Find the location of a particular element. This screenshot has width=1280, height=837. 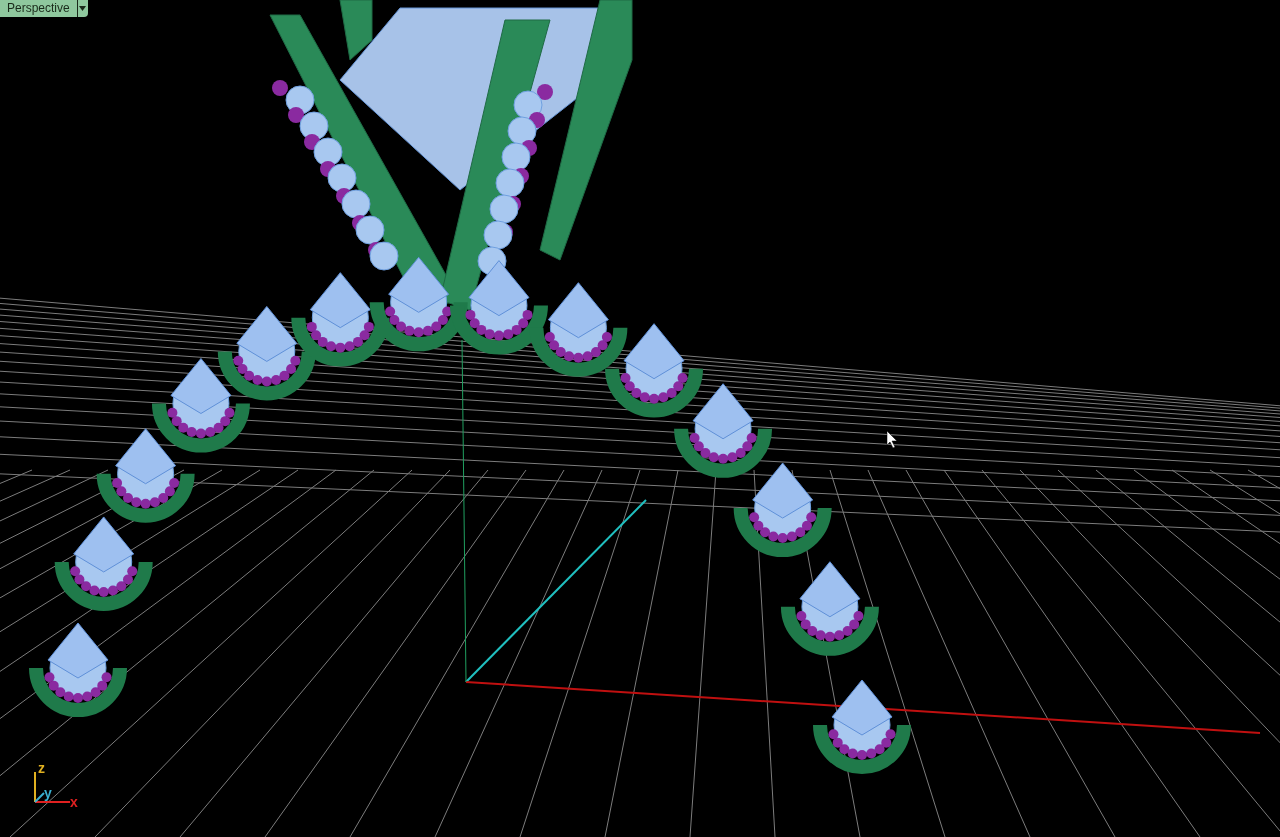

caret-icon is located at coordinates (83, 8).